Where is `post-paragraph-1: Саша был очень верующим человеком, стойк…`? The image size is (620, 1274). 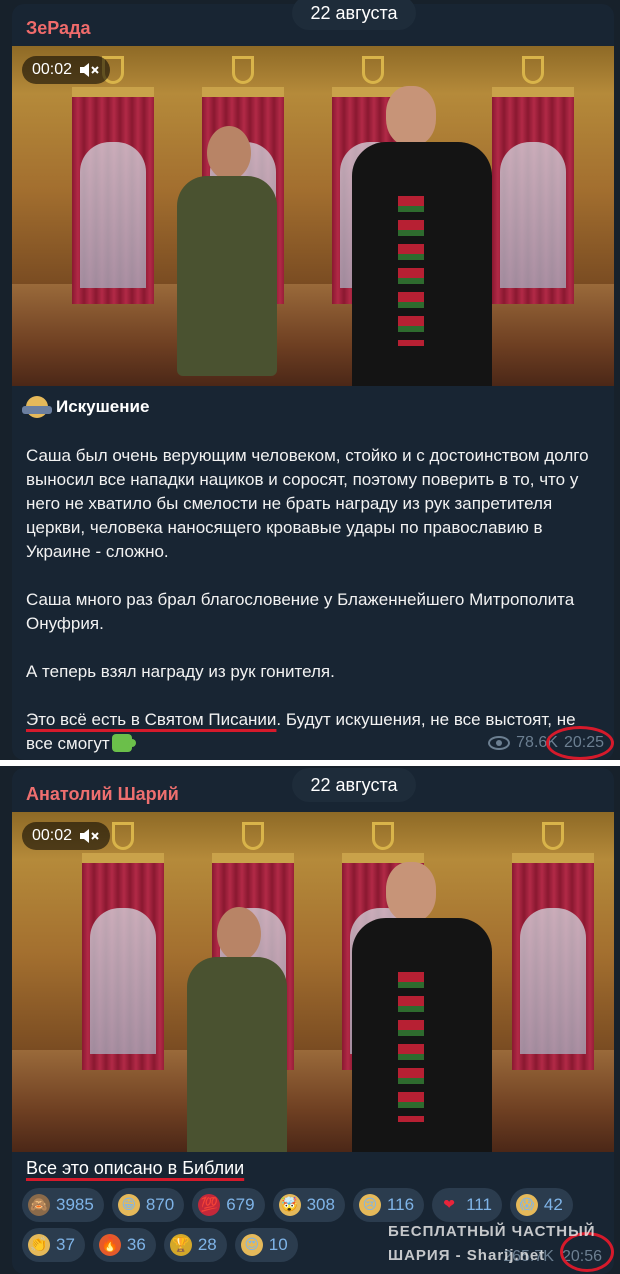
post-paragraph-1: Саша был очень верующим человеком, стойк… is located at coordinates (307, 503).